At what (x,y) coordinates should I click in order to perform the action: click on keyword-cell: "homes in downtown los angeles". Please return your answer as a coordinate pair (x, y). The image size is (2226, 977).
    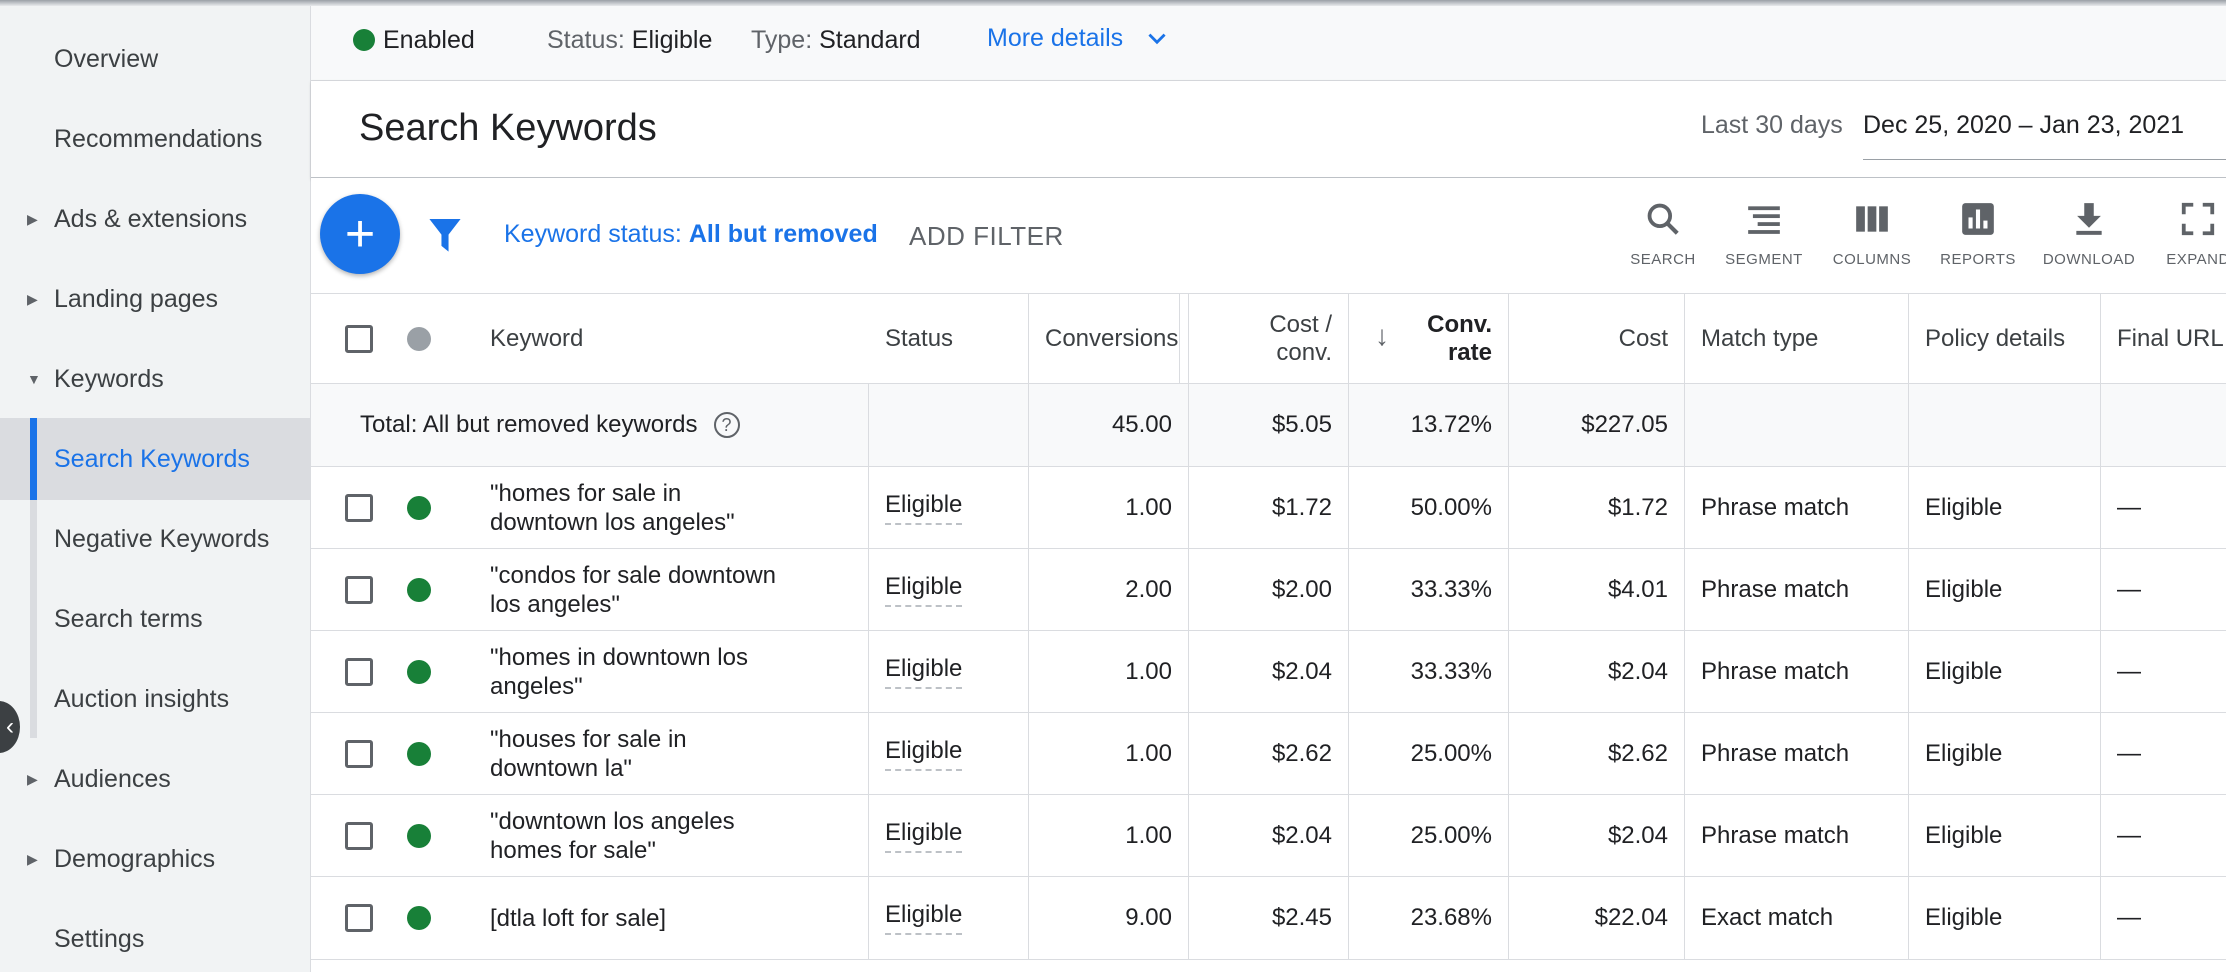
    Looking at the image, I should click on (655, 672).